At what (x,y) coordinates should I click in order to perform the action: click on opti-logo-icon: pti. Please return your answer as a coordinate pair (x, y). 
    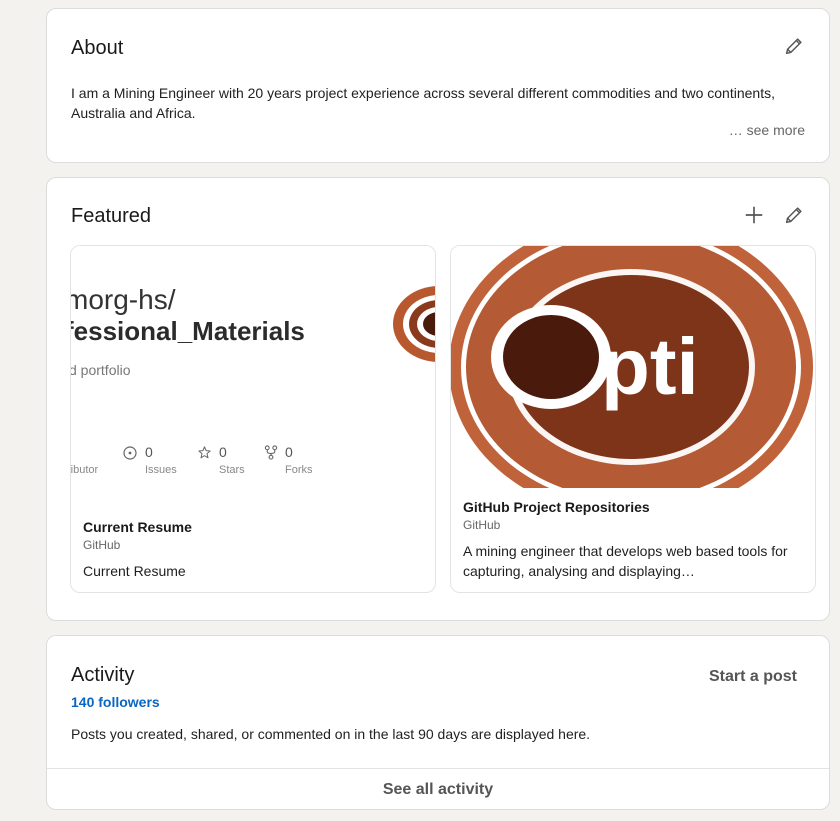
    Looking at the image, I should click on (633, 367).